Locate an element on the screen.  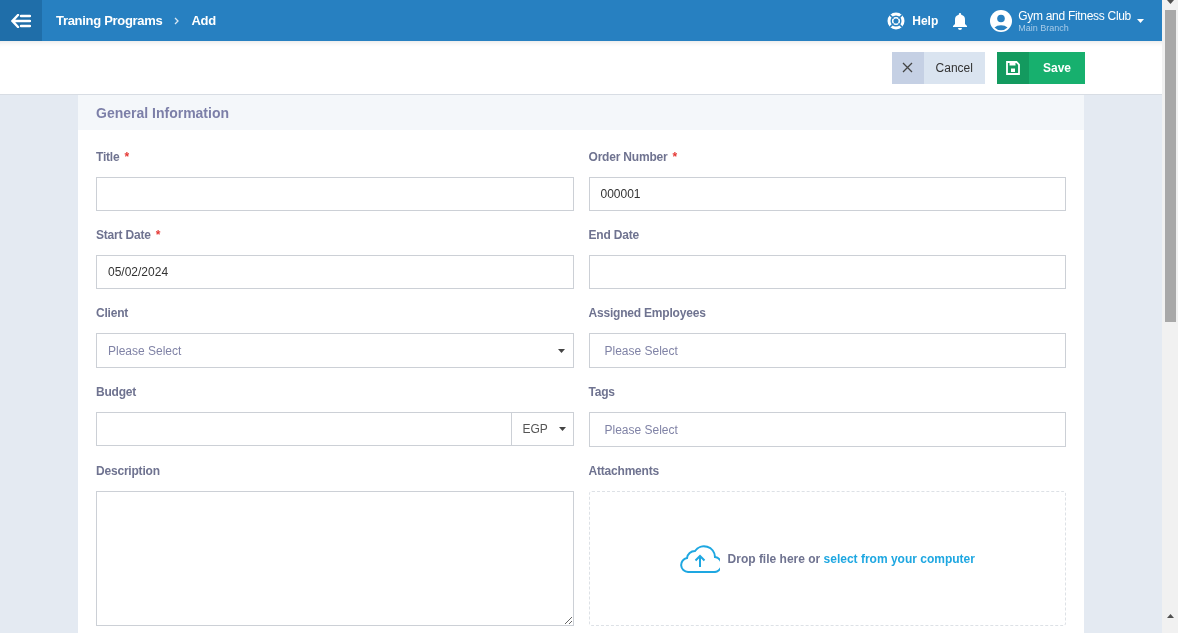
breadcrumb-link: Add is located at coordinates (203, 20).